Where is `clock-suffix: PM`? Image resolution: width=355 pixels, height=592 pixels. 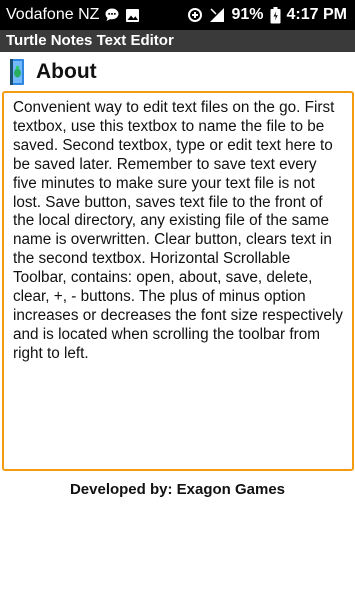 clock-suffix: PM is located at coordinates (335, 14).